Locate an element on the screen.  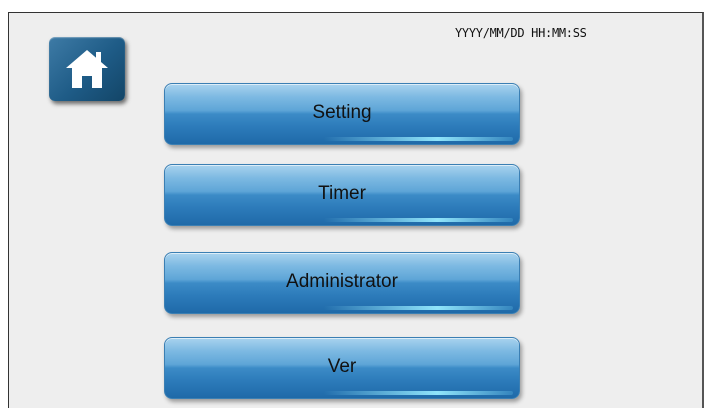
home-icon is located at coordinates (87, 69).